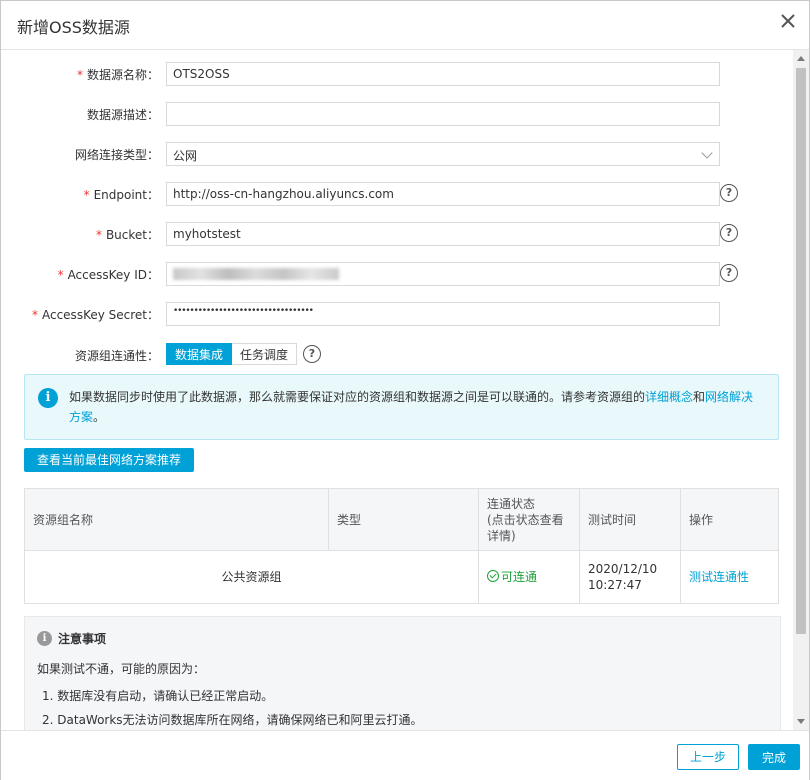  I want to click on access-key-id-input, so click(443, 274).